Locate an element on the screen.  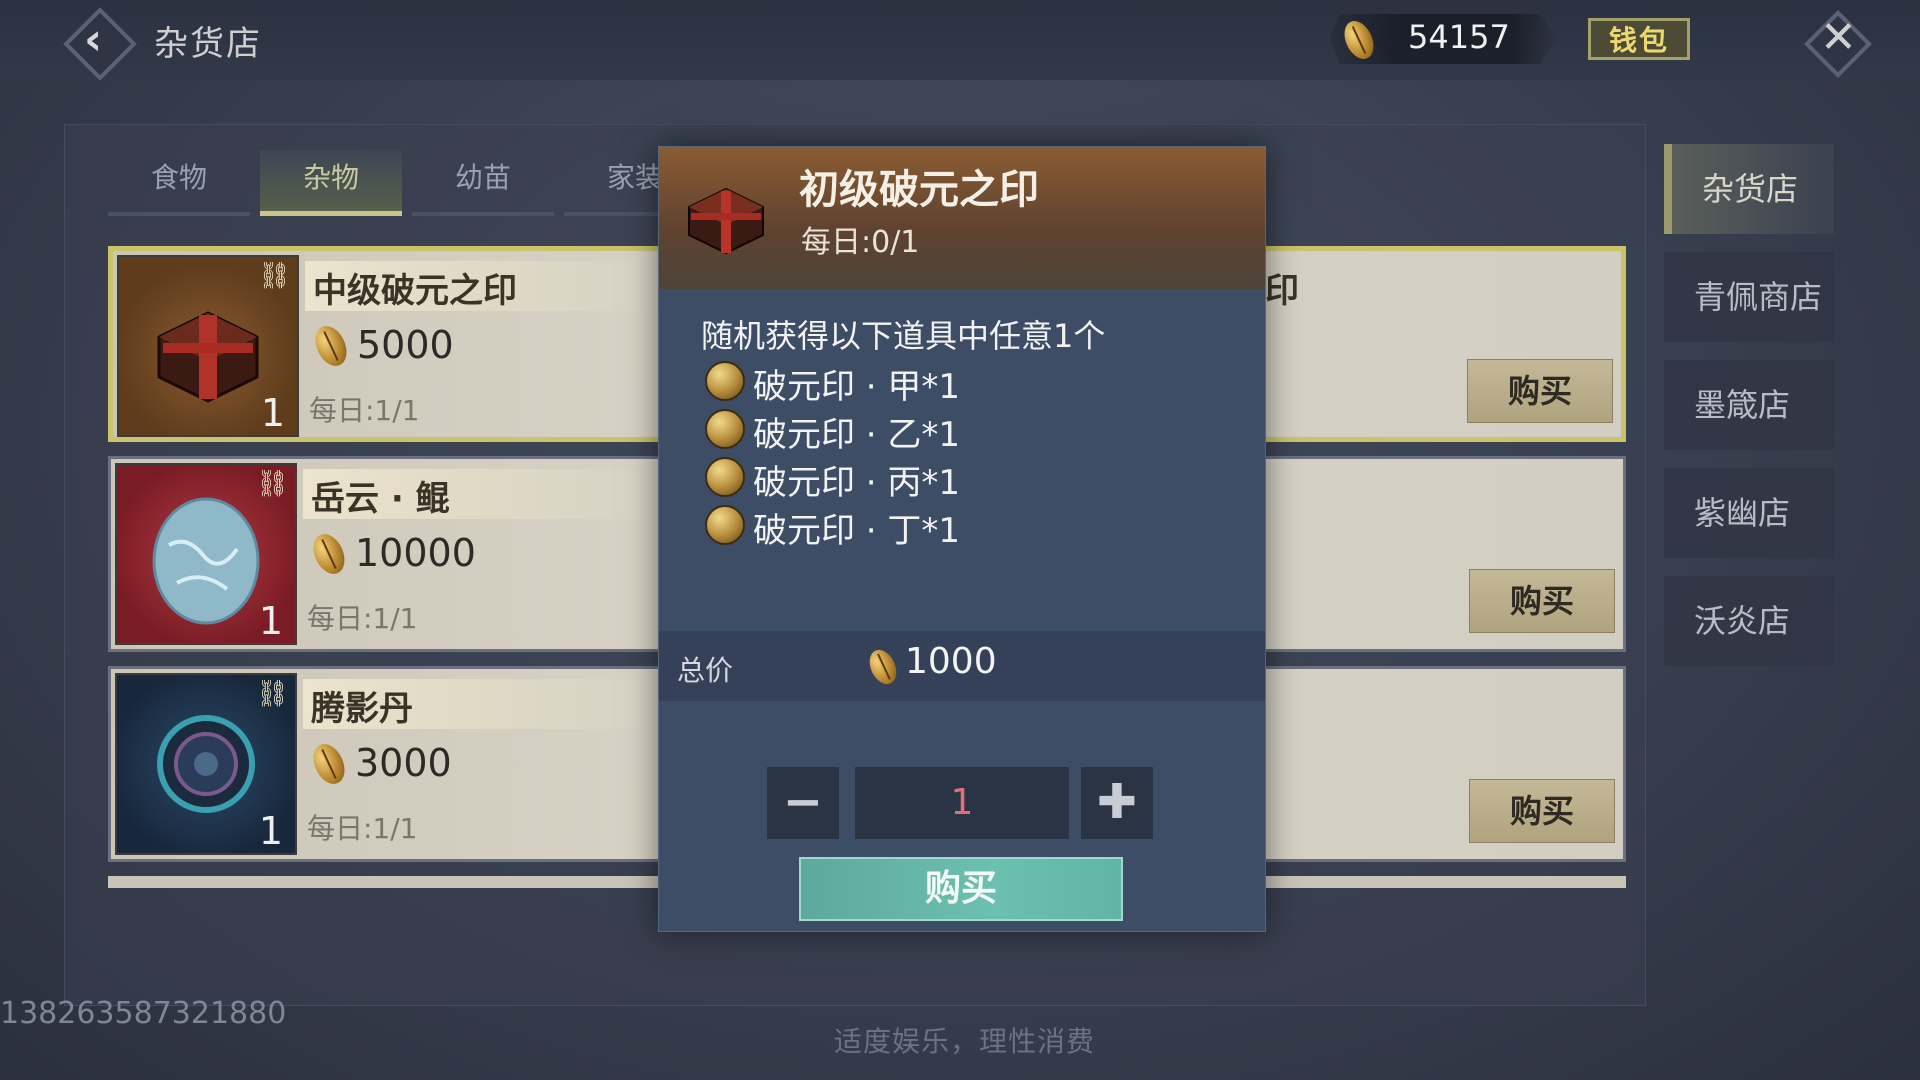
dialog-header: 初级破元之印 每日:0/1 is located at coordinates (962, 218).